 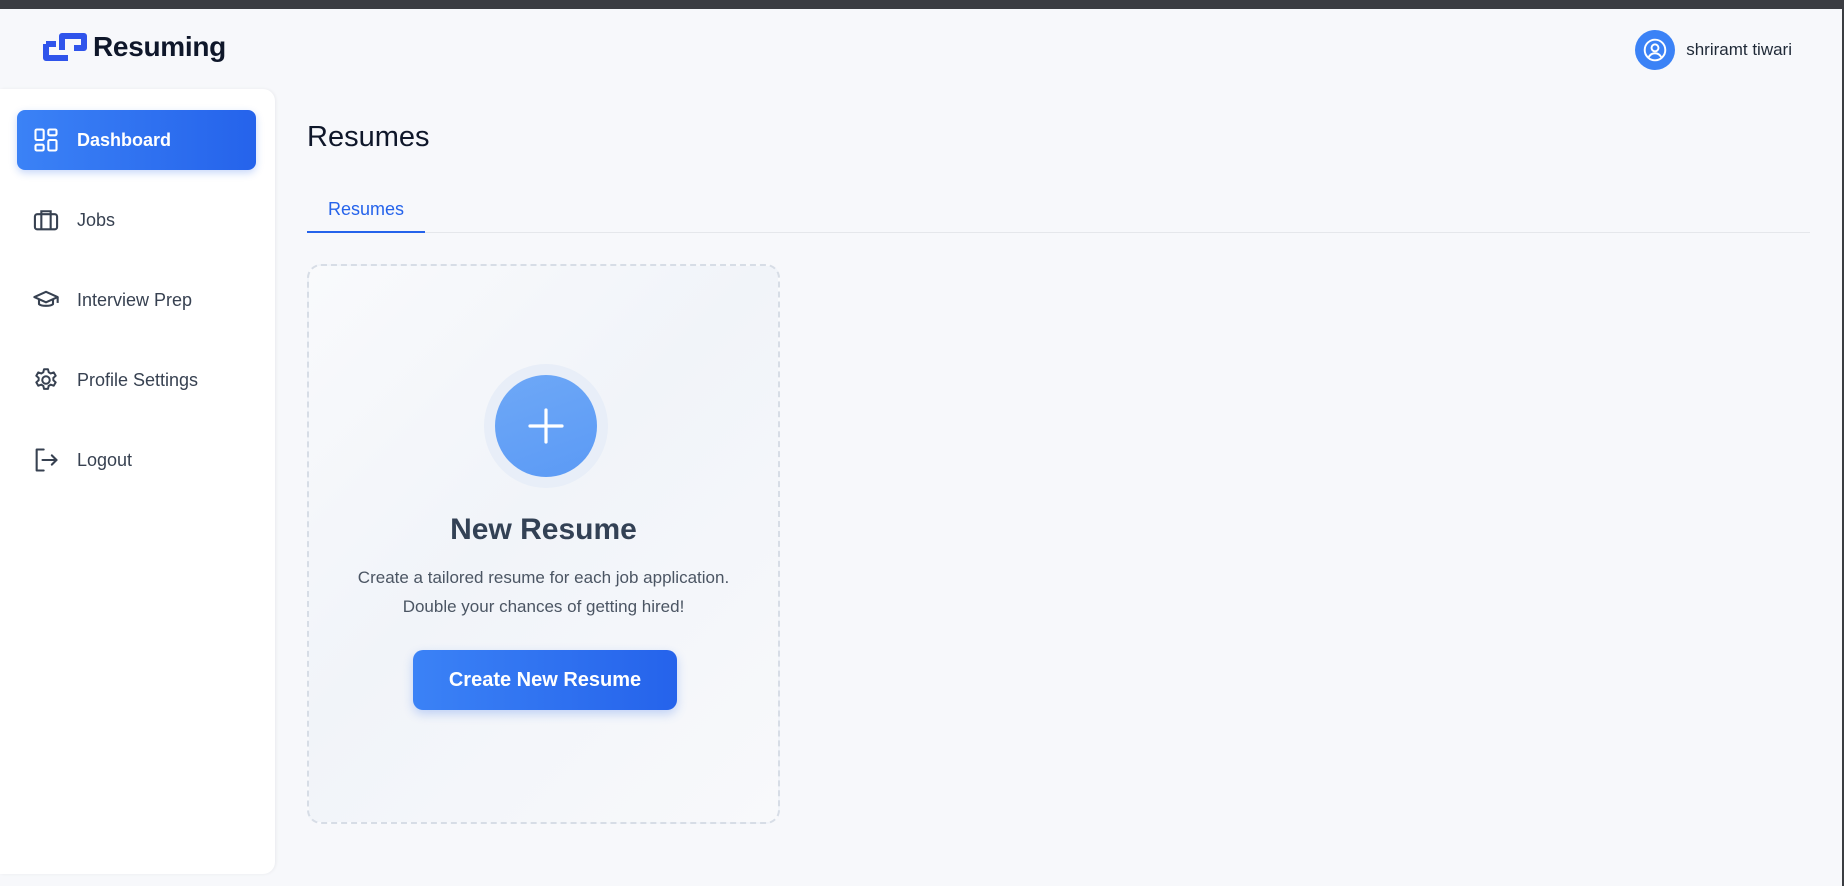 What do you see at coordinates (136, 220) in the screenshot?
I see `sidebar-item-jobs: Jobs` at bounding box center [136, 220].